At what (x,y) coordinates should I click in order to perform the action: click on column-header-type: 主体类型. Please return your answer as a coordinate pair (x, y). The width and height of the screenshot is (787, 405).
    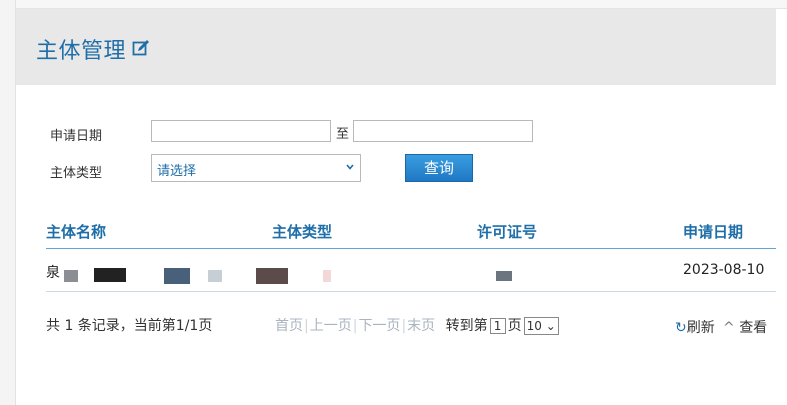
    Looking at the image, I should click on (302, 232).